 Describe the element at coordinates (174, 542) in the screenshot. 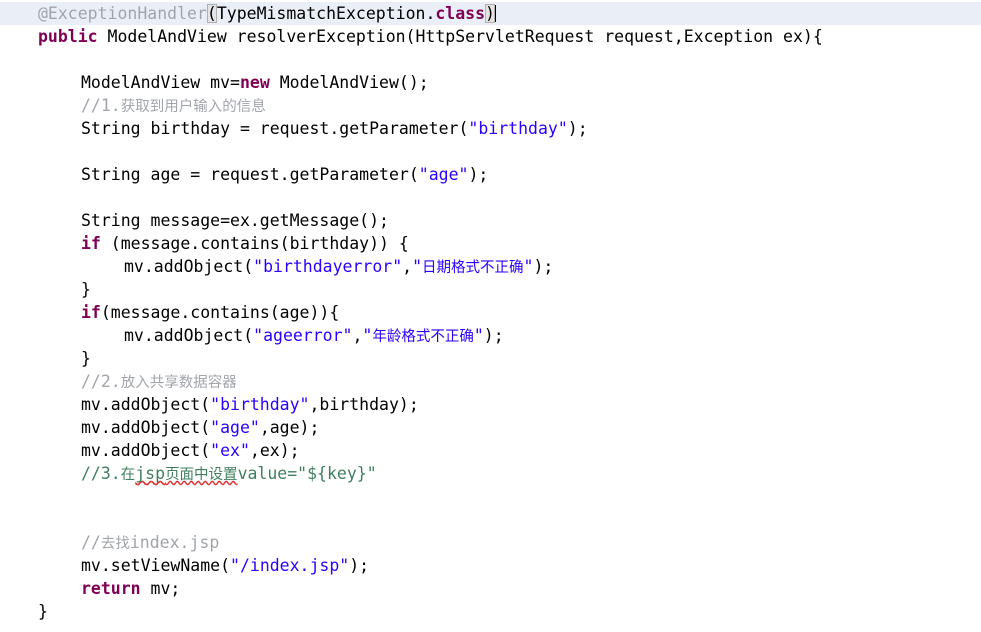

I see `comment-token: index.jsp` at that location.